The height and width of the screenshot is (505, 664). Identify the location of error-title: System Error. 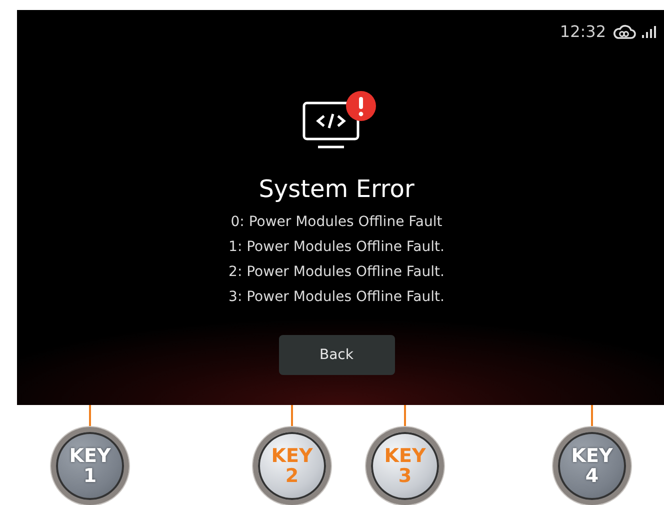
(336, 189).